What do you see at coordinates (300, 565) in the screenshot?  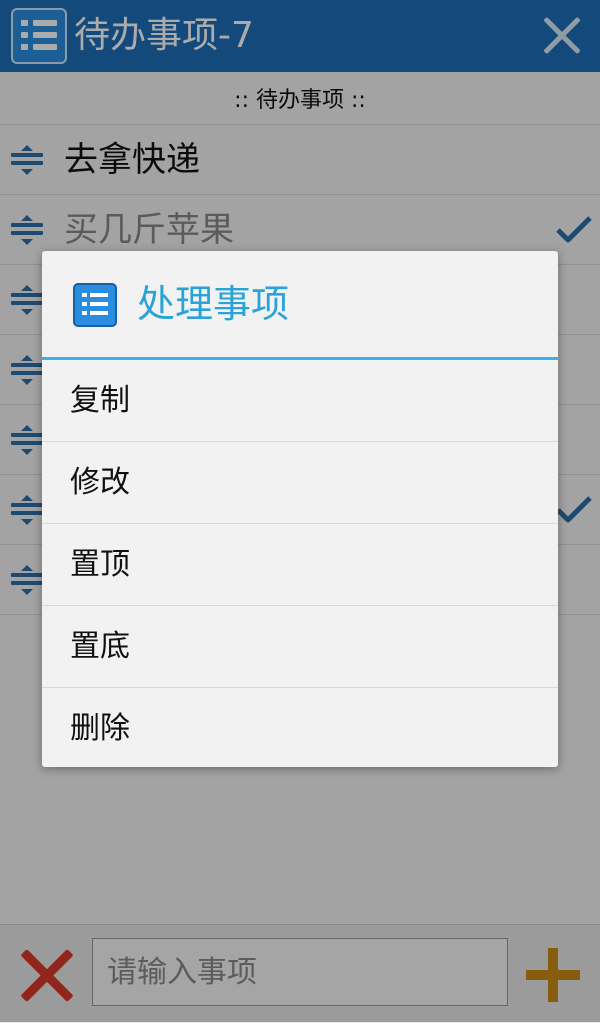 I see `menu-item-pin-top: 置顶` at bounding box center [300, 565].